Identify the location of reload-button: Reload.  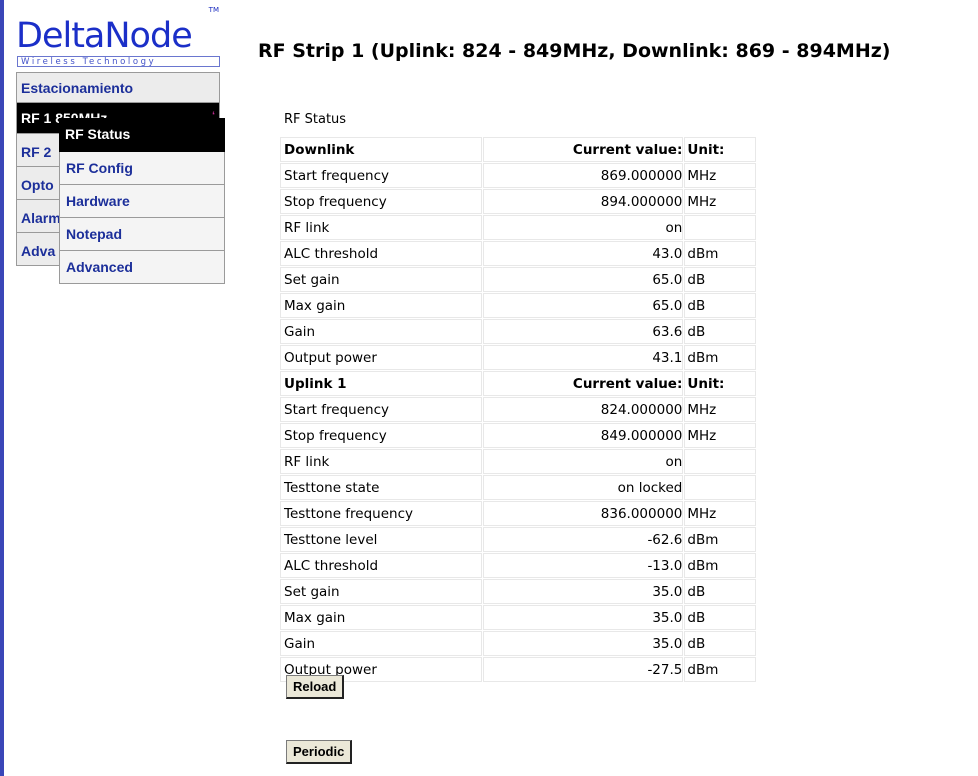
(315, 687).